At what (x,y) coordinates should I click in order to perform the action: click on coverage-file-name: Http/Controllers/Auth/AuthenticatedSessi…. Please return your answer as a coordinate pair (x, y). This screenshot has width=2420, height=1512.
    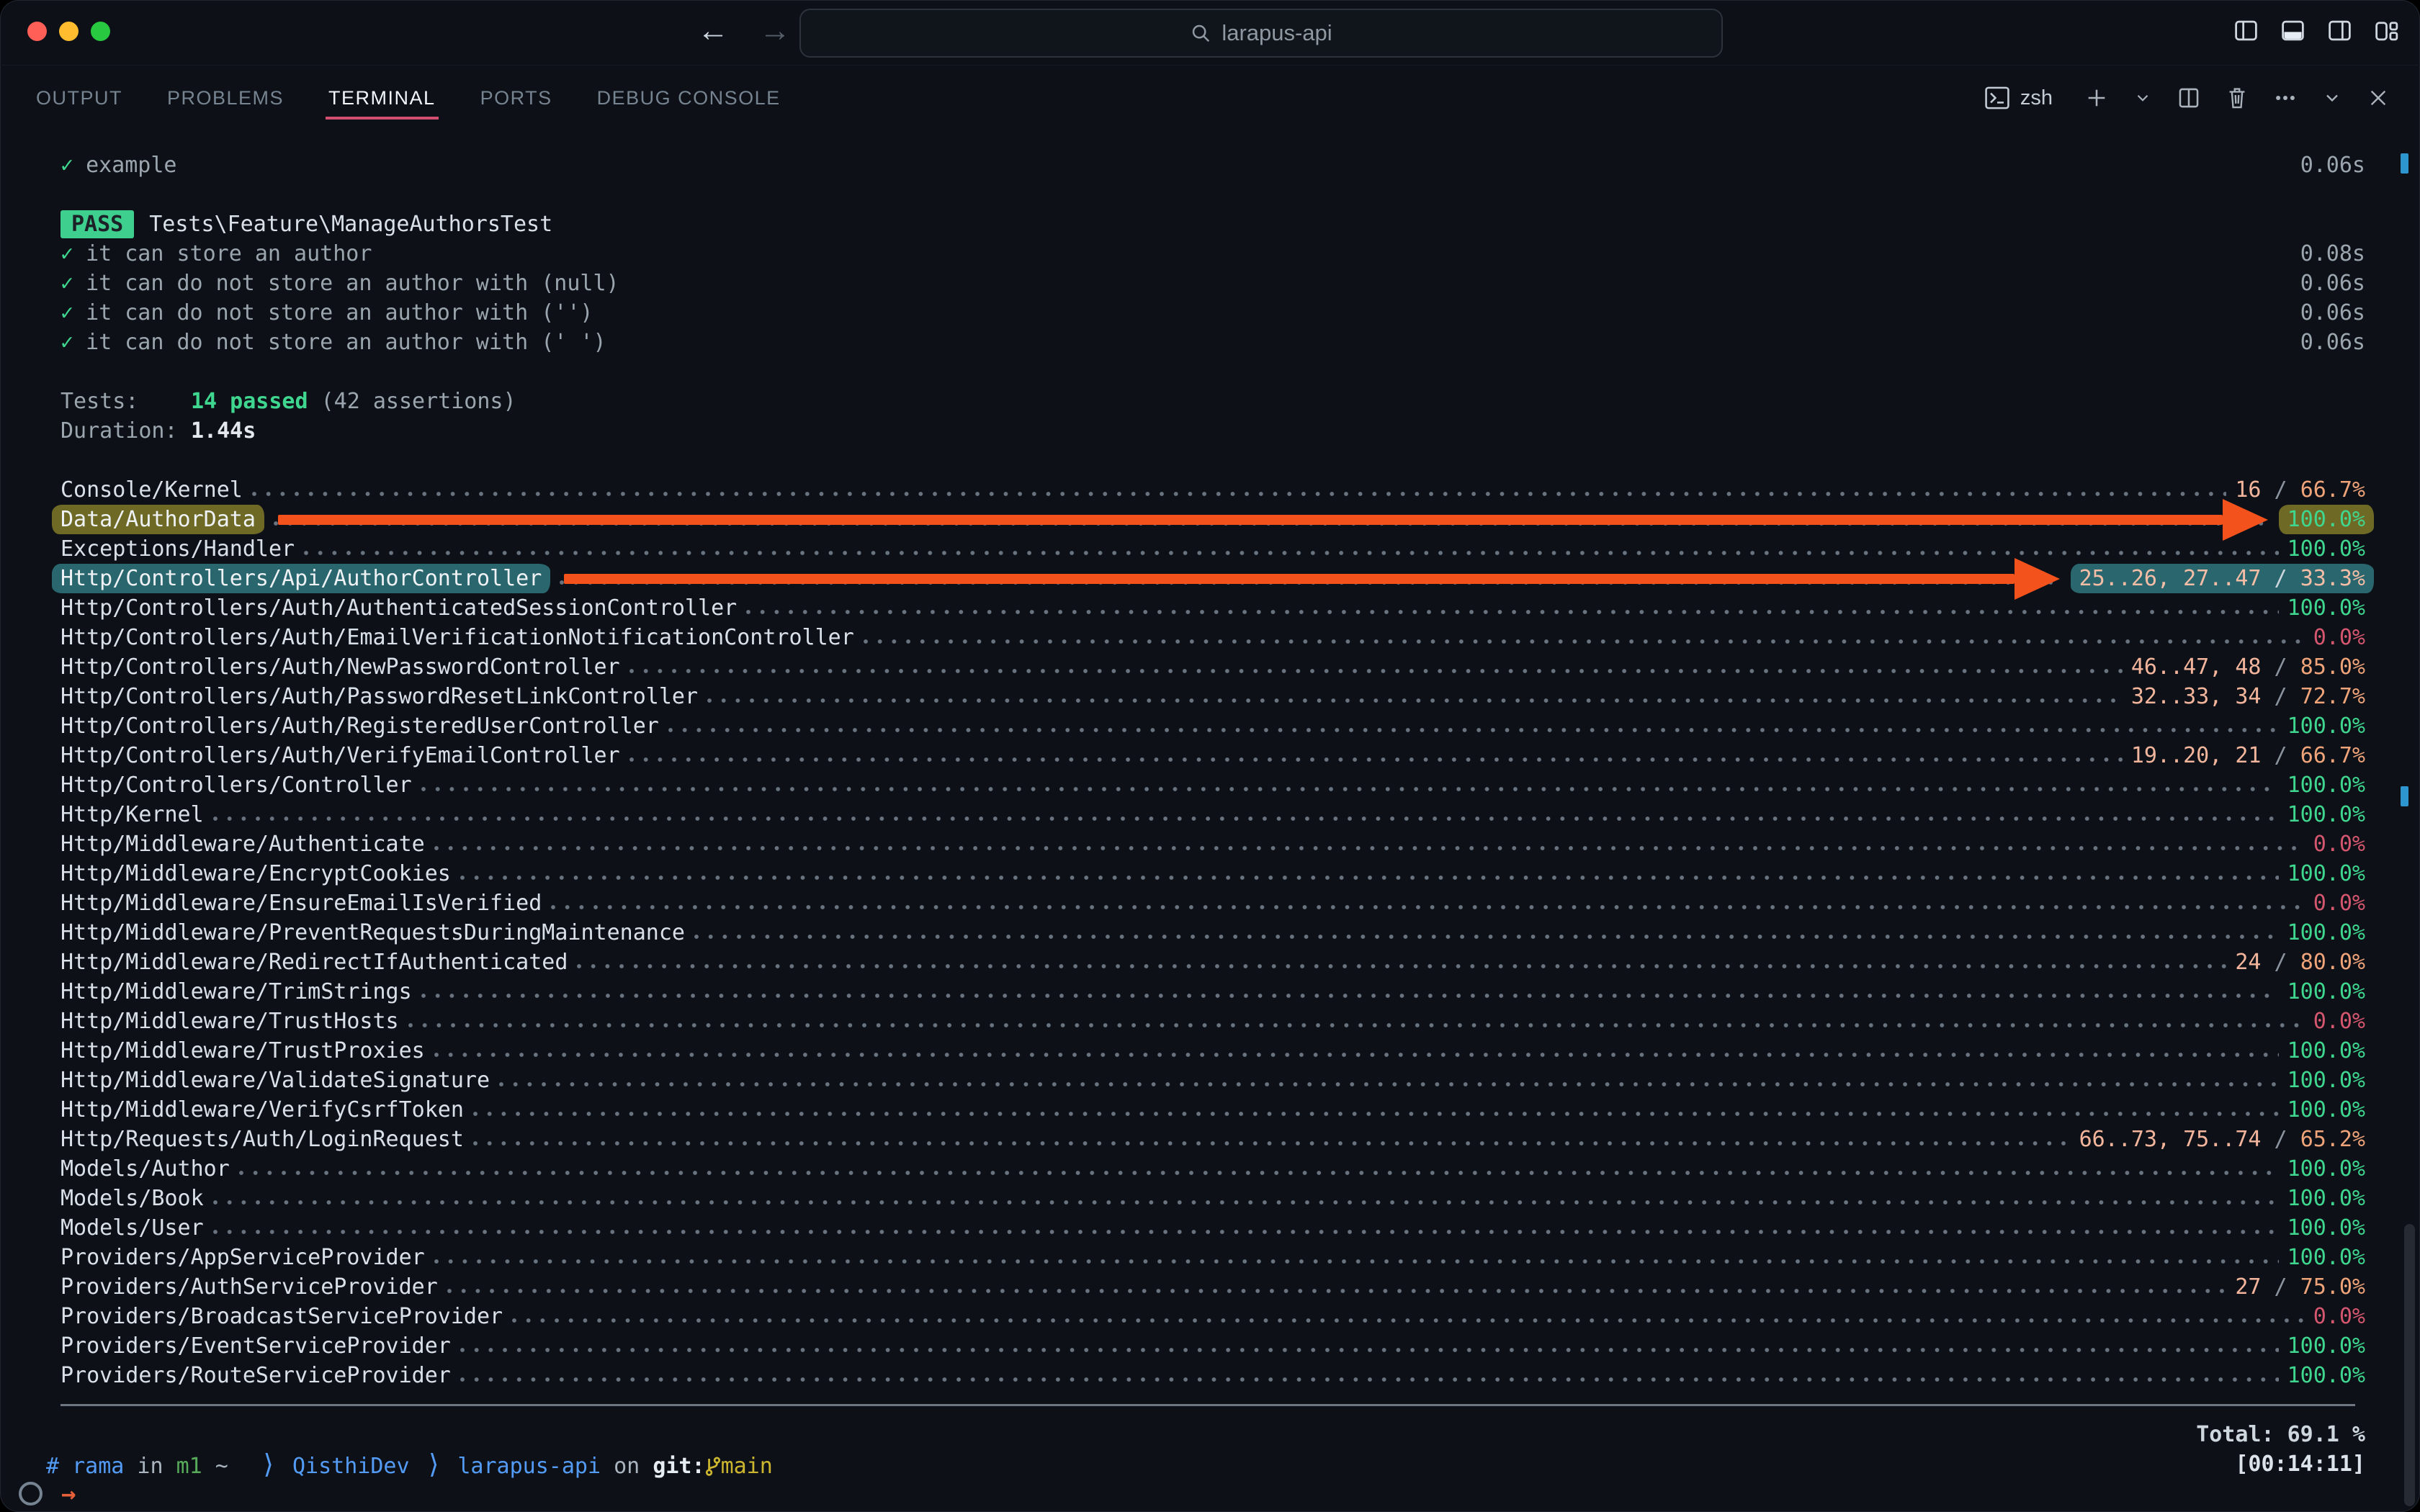
    Looking at the image, I should click on (399, 608).